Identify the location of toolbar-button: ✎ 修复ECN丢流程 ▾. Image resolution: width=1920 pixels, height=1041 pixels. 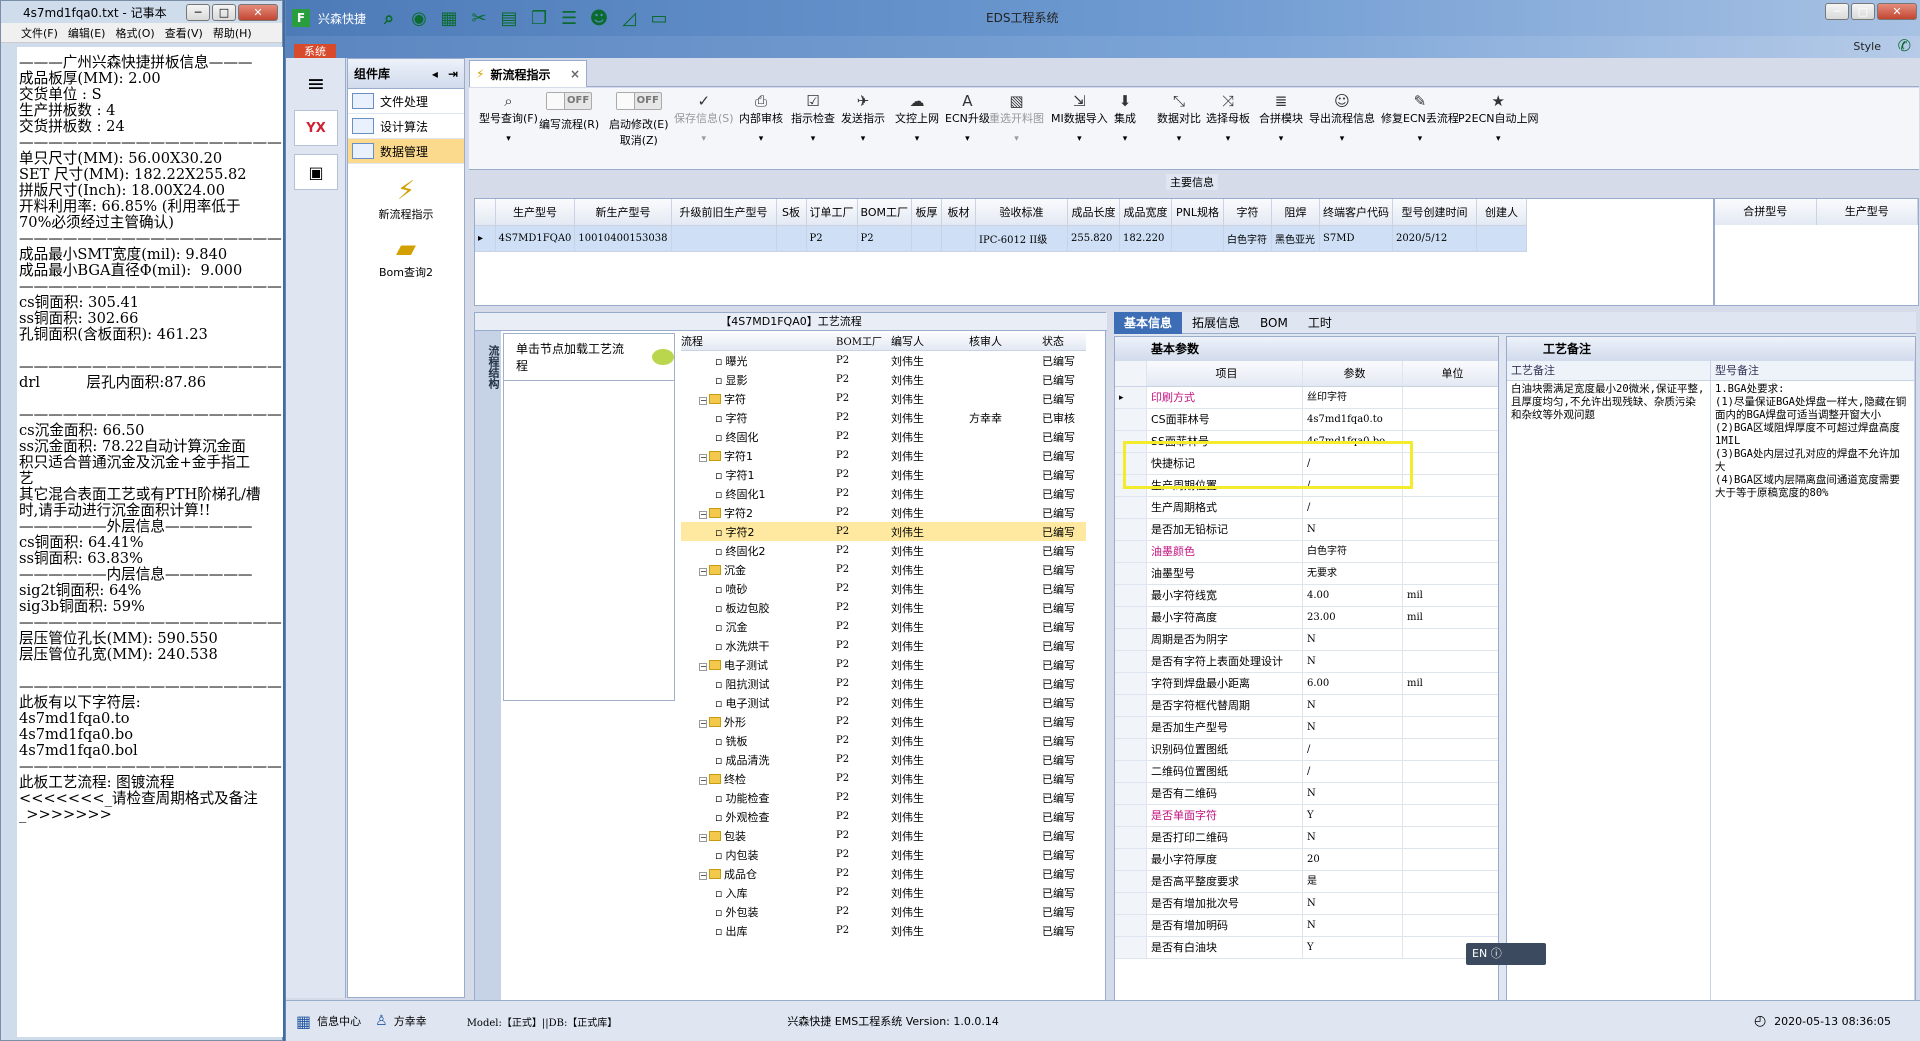
(1420, 127).